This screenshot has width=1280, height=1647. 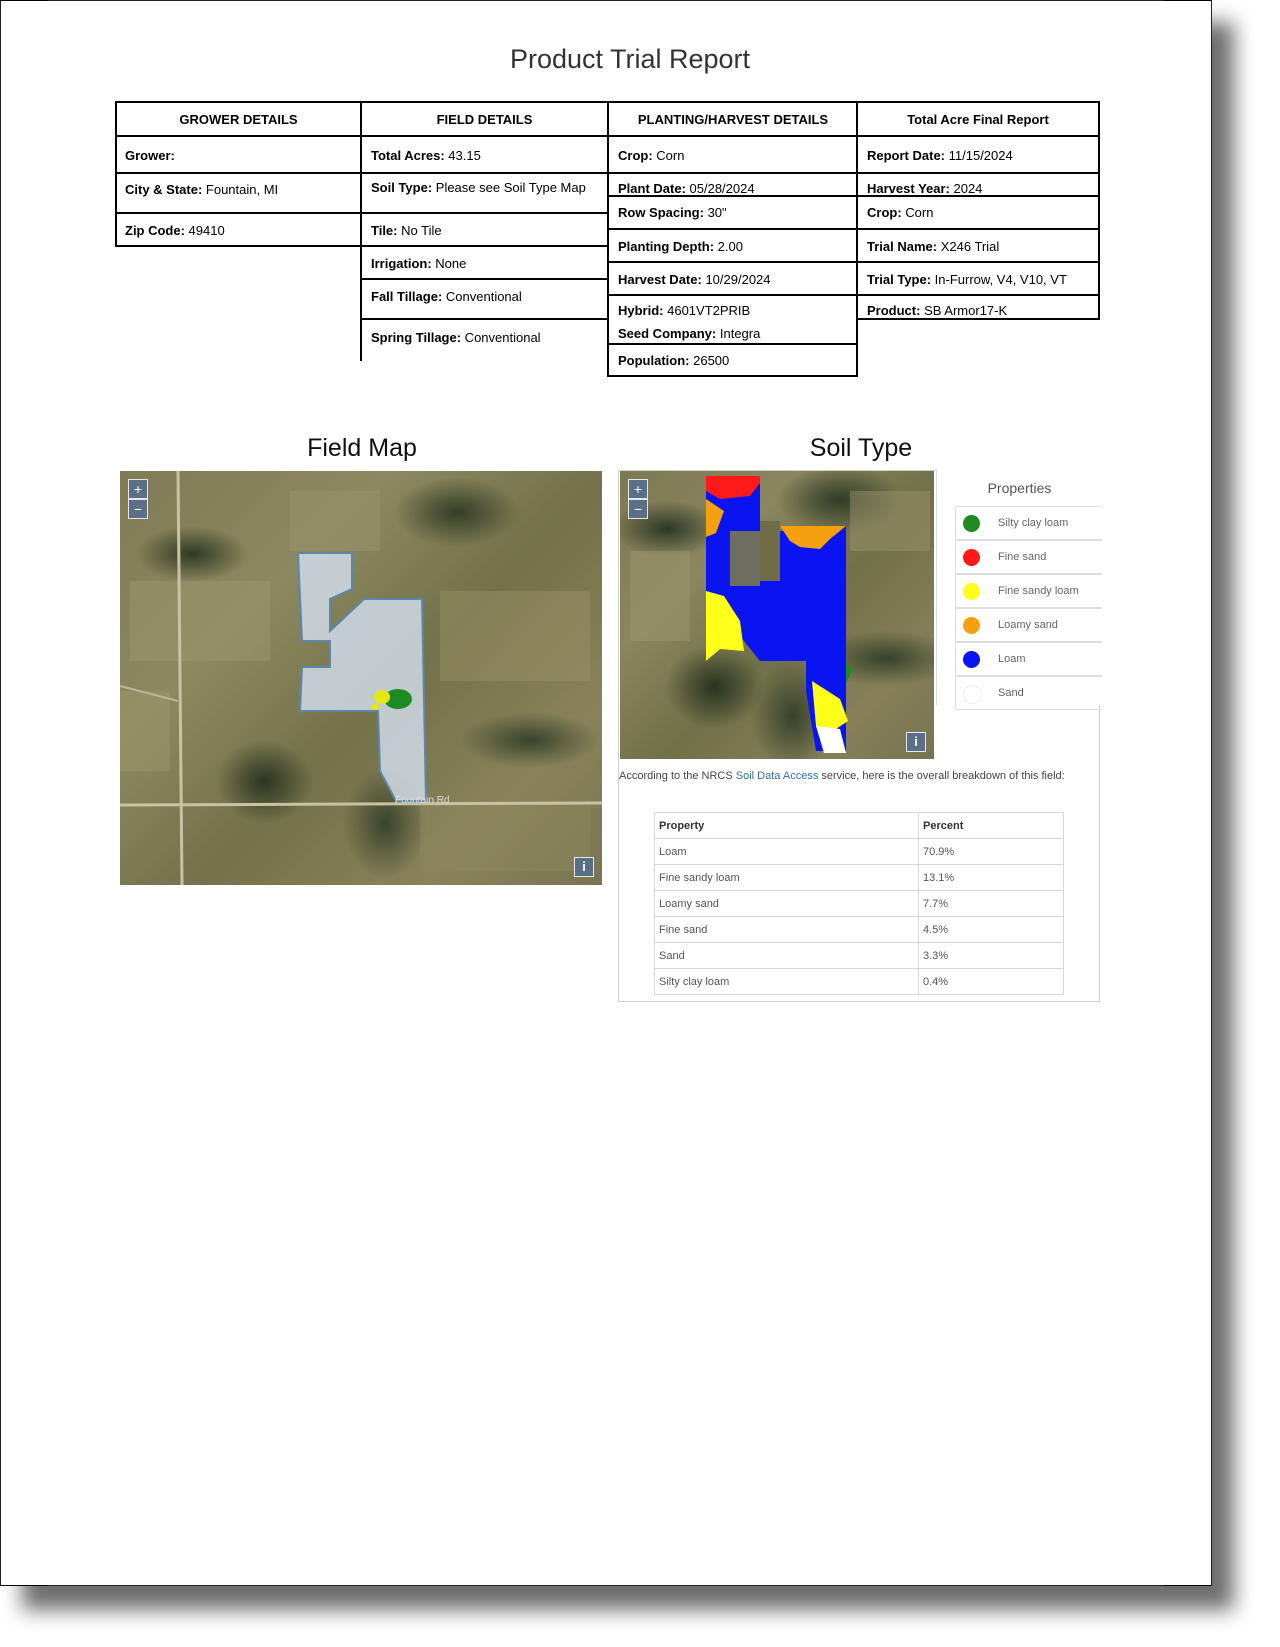 I want to click on percent-cell: 7.7%, so click(x=991, y=903).